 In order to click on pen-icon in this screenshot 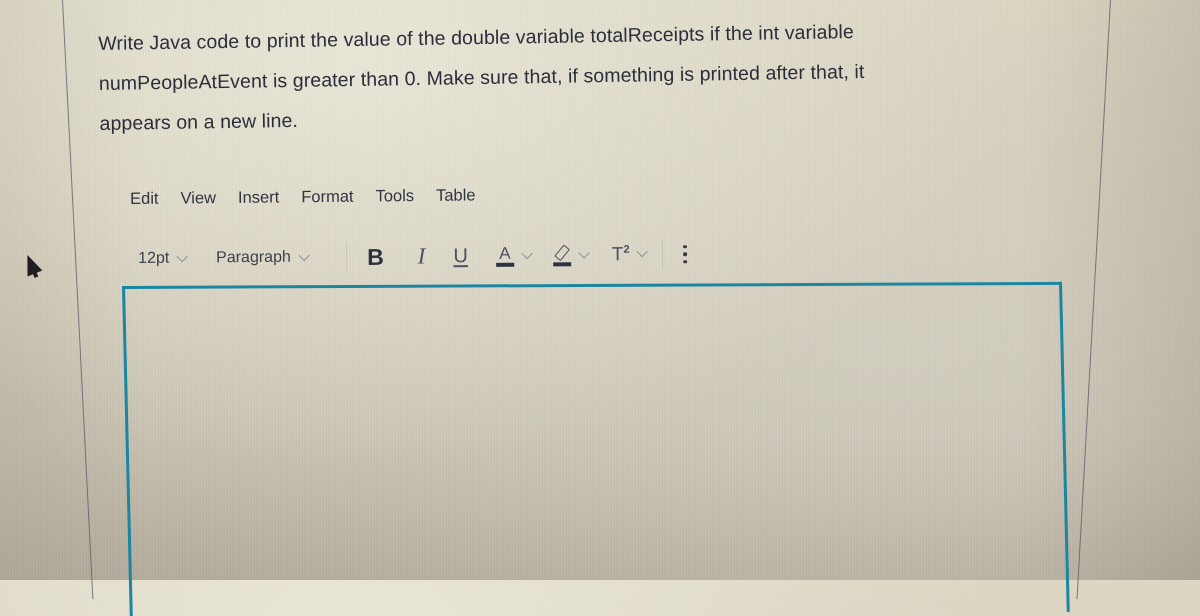, I will do `click(561, 252)`.